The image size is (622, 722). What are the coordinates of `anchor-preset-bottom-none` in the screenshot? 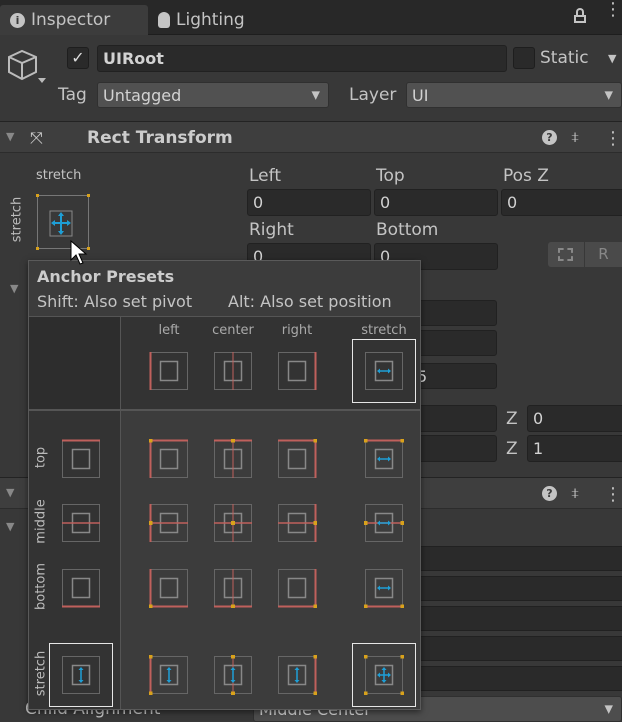 It's located at (81, 588).